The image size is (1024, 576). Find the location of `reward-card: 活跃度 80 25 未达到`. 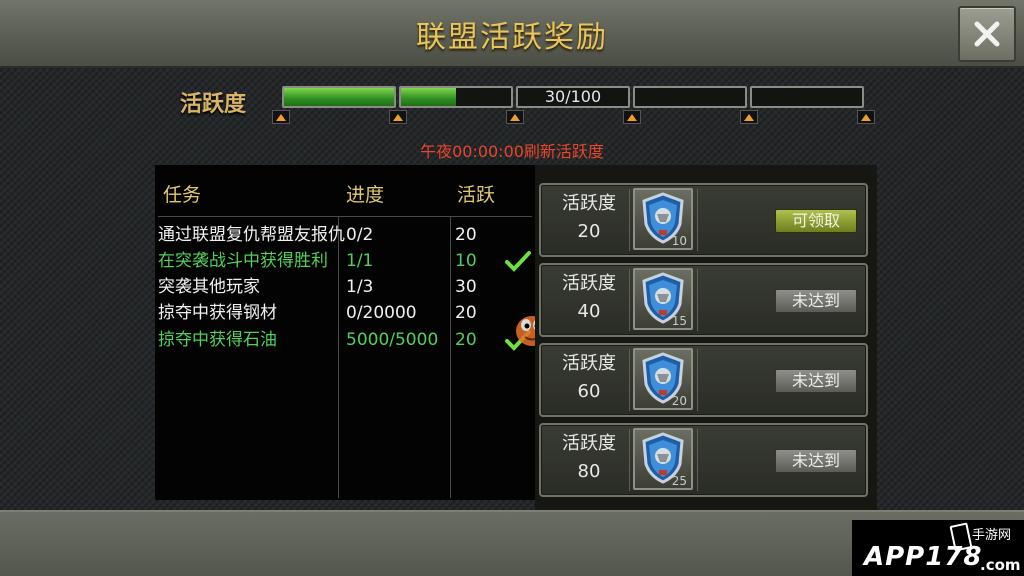

reward-card: 活跃度 80 25 未达到 is located at coordinates (703, 460).